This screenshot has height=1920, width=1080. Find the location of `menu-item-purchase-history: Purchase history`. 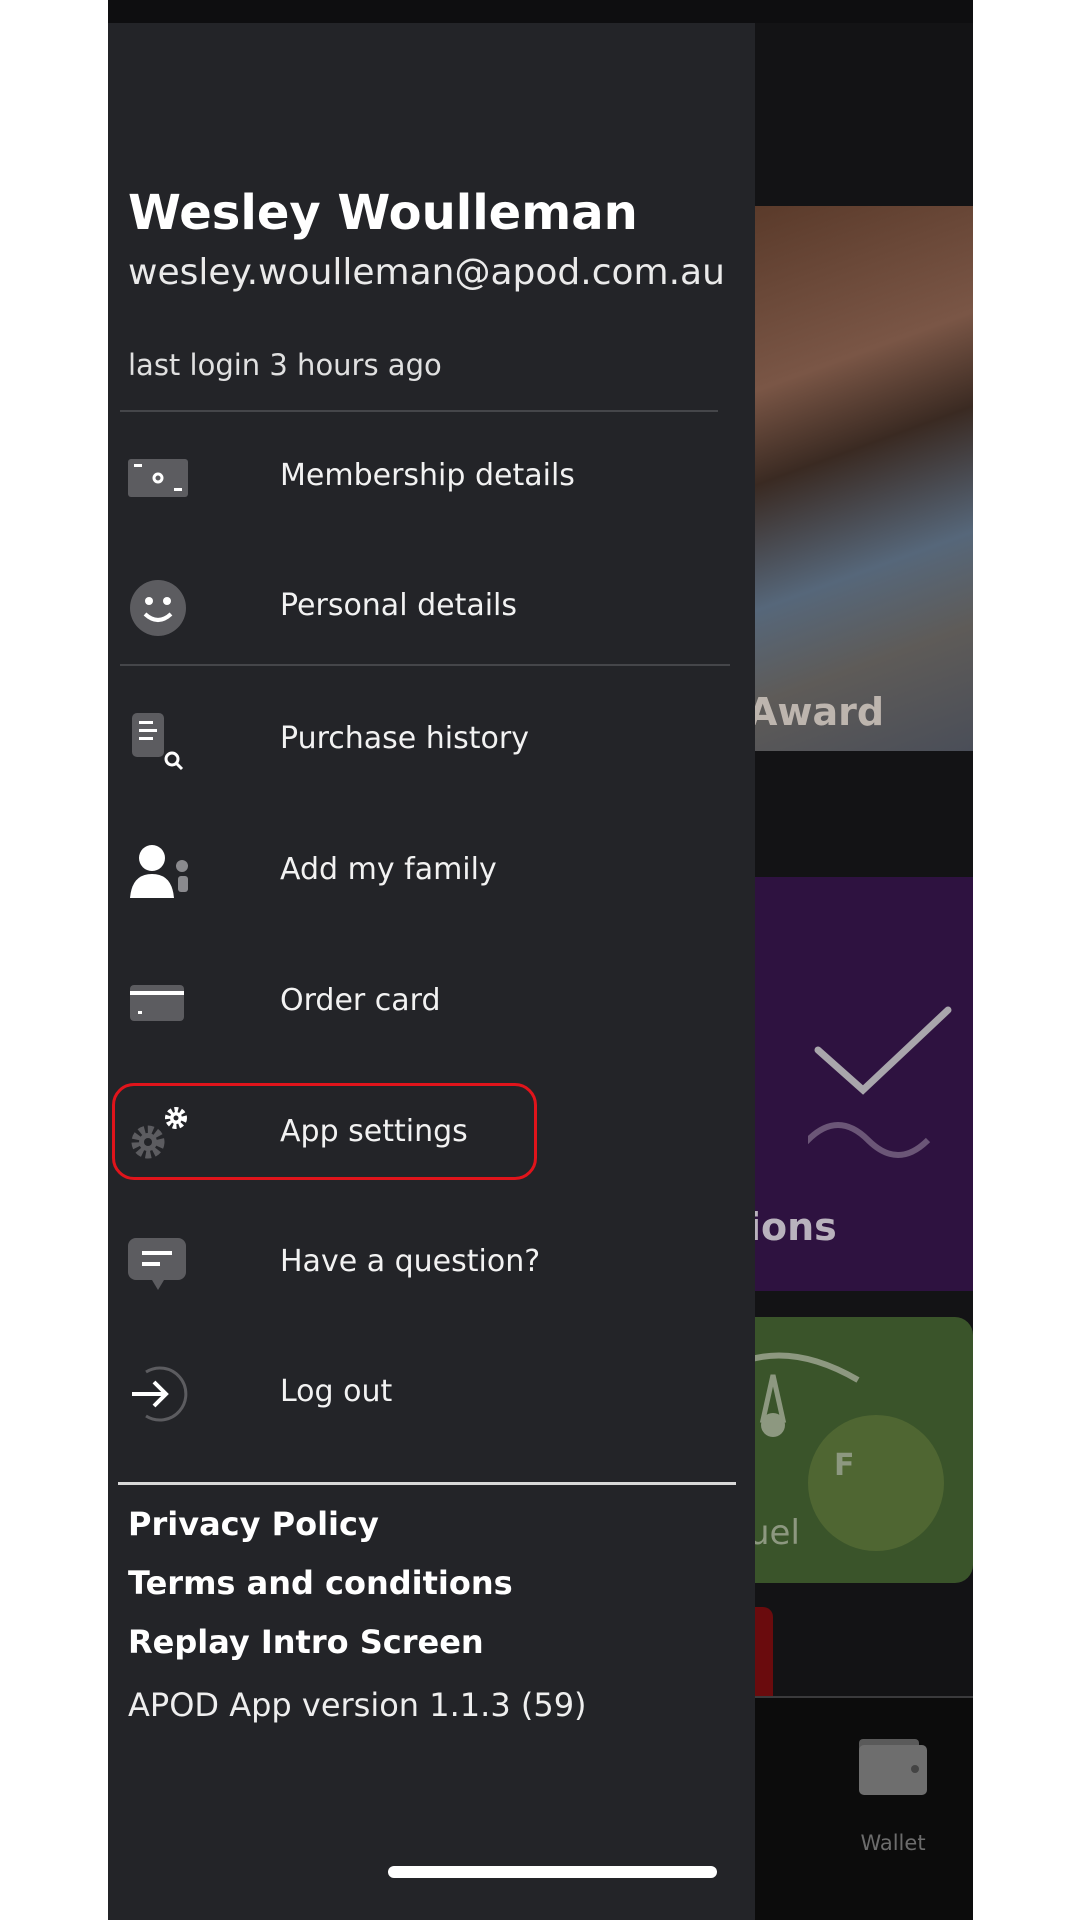

menu-item-purchase-history: Purchase history is located at coordinates (431, 741).